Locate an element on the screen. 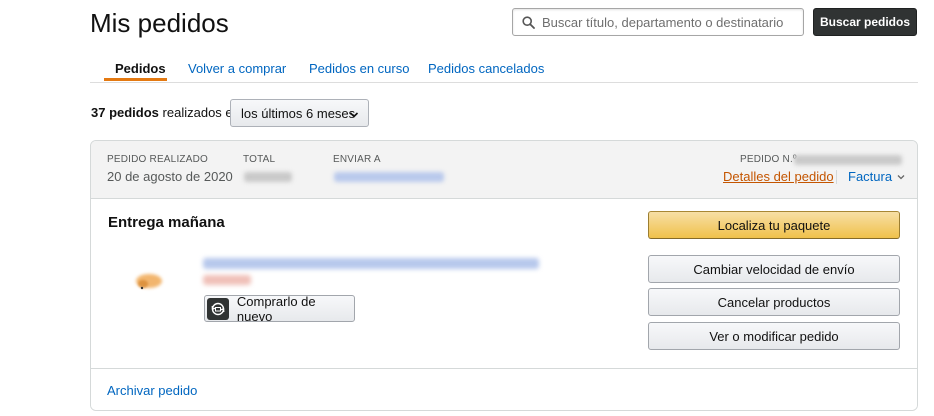 Image resolution: width=934 pixels, height=416 pixels. order-number-label: PEDIDO N.º is located at coordinates (768, 159).